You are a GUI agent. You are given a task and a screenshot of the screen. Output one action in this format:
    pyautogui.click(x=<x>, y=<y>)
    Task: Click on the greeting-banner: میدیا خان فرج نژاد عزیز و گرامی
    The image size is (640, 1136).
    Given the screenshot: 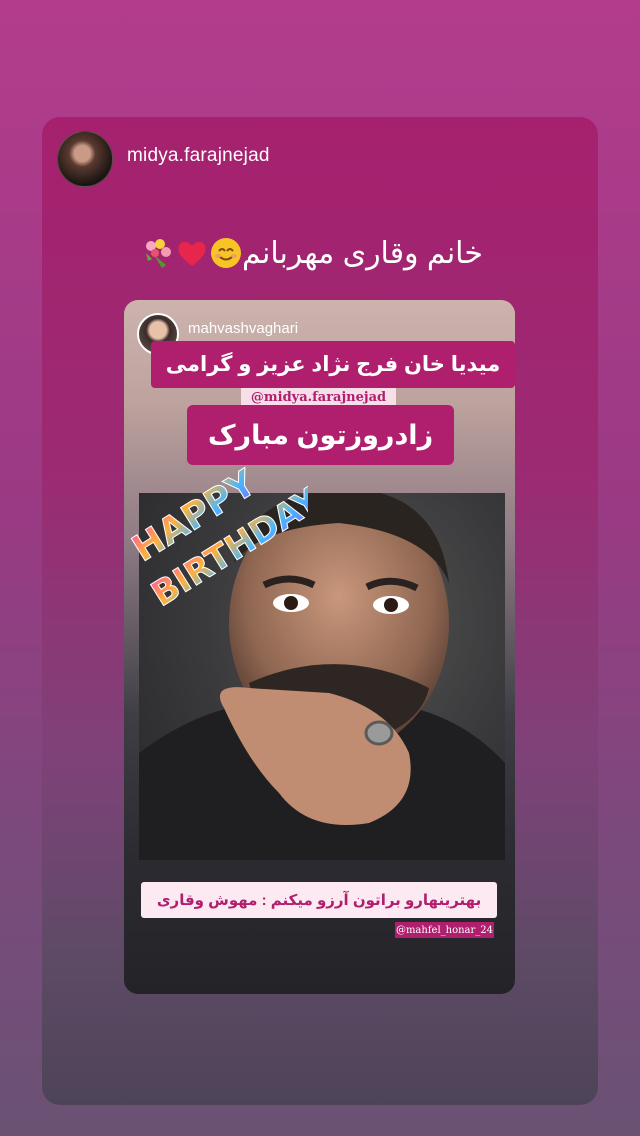 What is the action you would take?
    pyautogui.click(x=333, y=364)
    